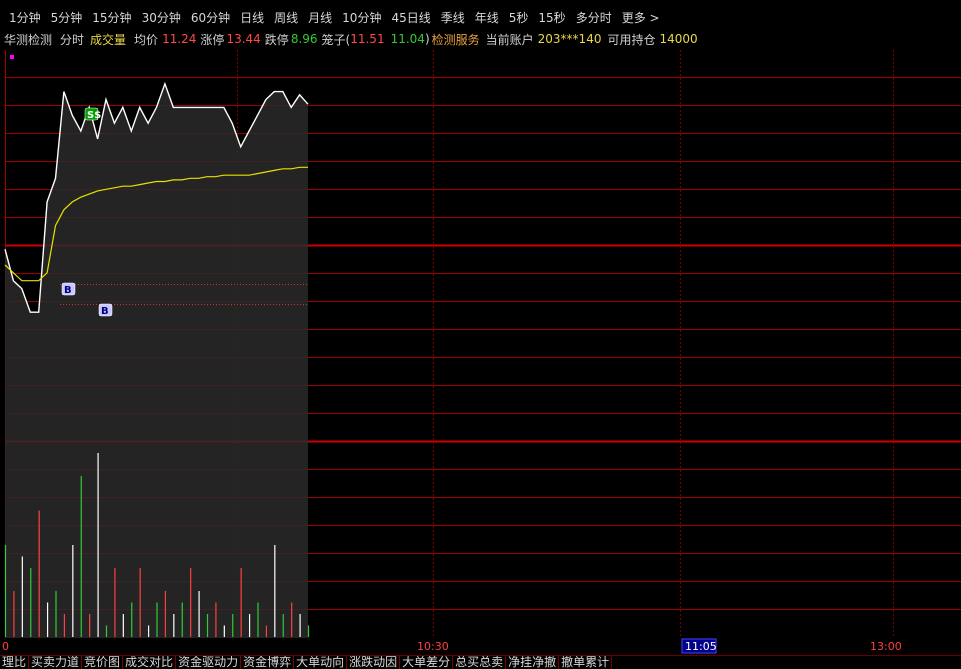 The width and height of the screenshot is (961, 669). What do you see at coordinates (701, 646) in the screenshot?
I see `time-label-1105: 11:05` at bounding box center [701, 646].